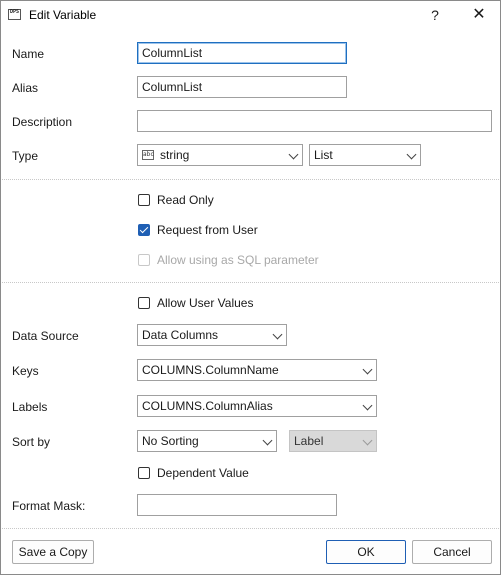 The height and width of the screenshot is (575, 501). Describe the element at coordinates (53, 552) in the screenshot. I see `save-copy-button: Save a Copy` at that location.